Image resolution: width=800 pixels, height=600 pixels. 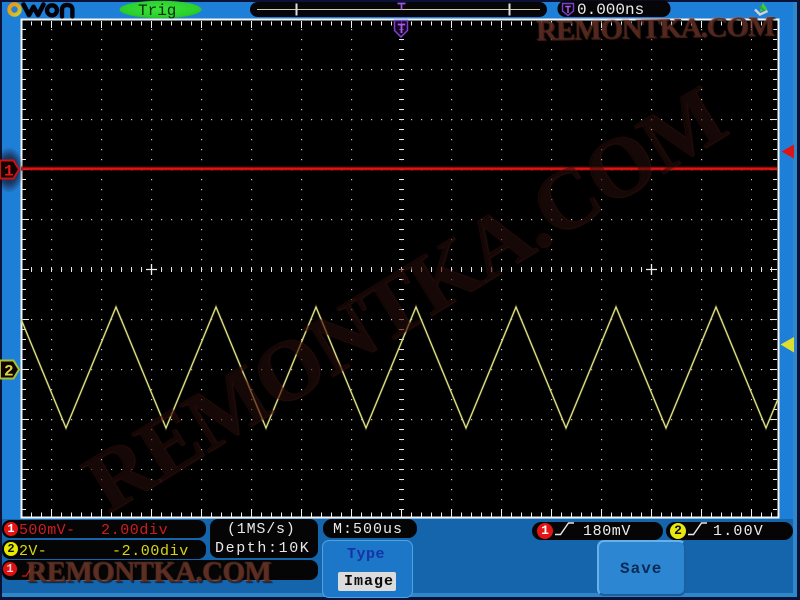 I want to click on svg-text: 2, so click(x=9, y=372).